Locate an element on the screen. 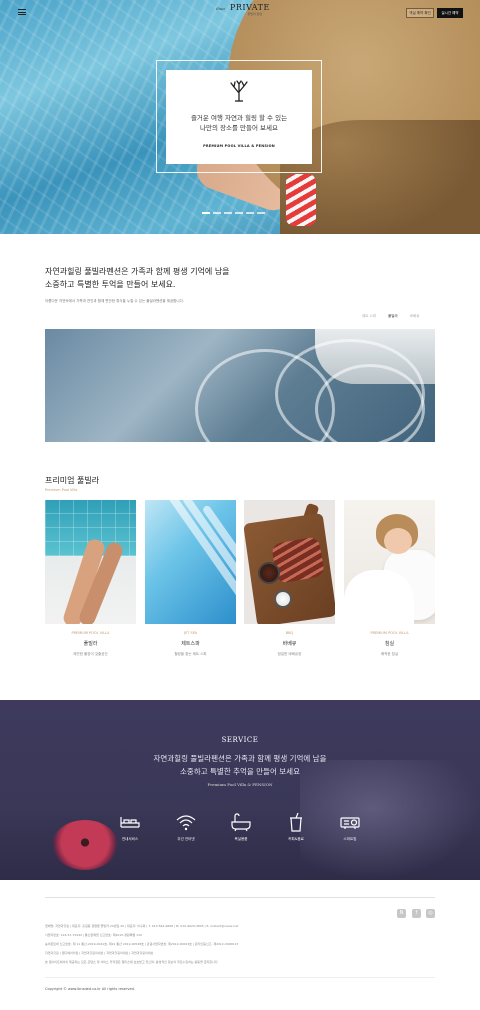 This screenshot has width=480, height=1010. room-card: PREMIUM POOL VILLA 침실 쾌적한 침실 is located at coordinates (389, 578).